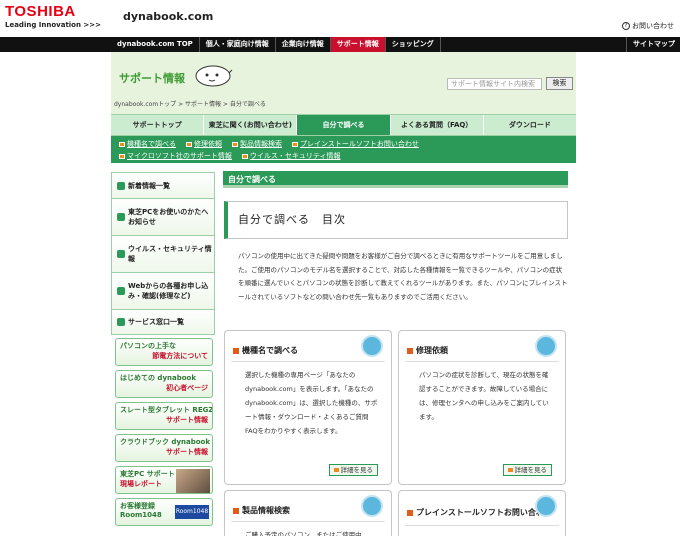 This screenshot has height=536, width=680. Describe the element at coordinates (546, 506) in the screenshot. I see `upload-icon` at that location.